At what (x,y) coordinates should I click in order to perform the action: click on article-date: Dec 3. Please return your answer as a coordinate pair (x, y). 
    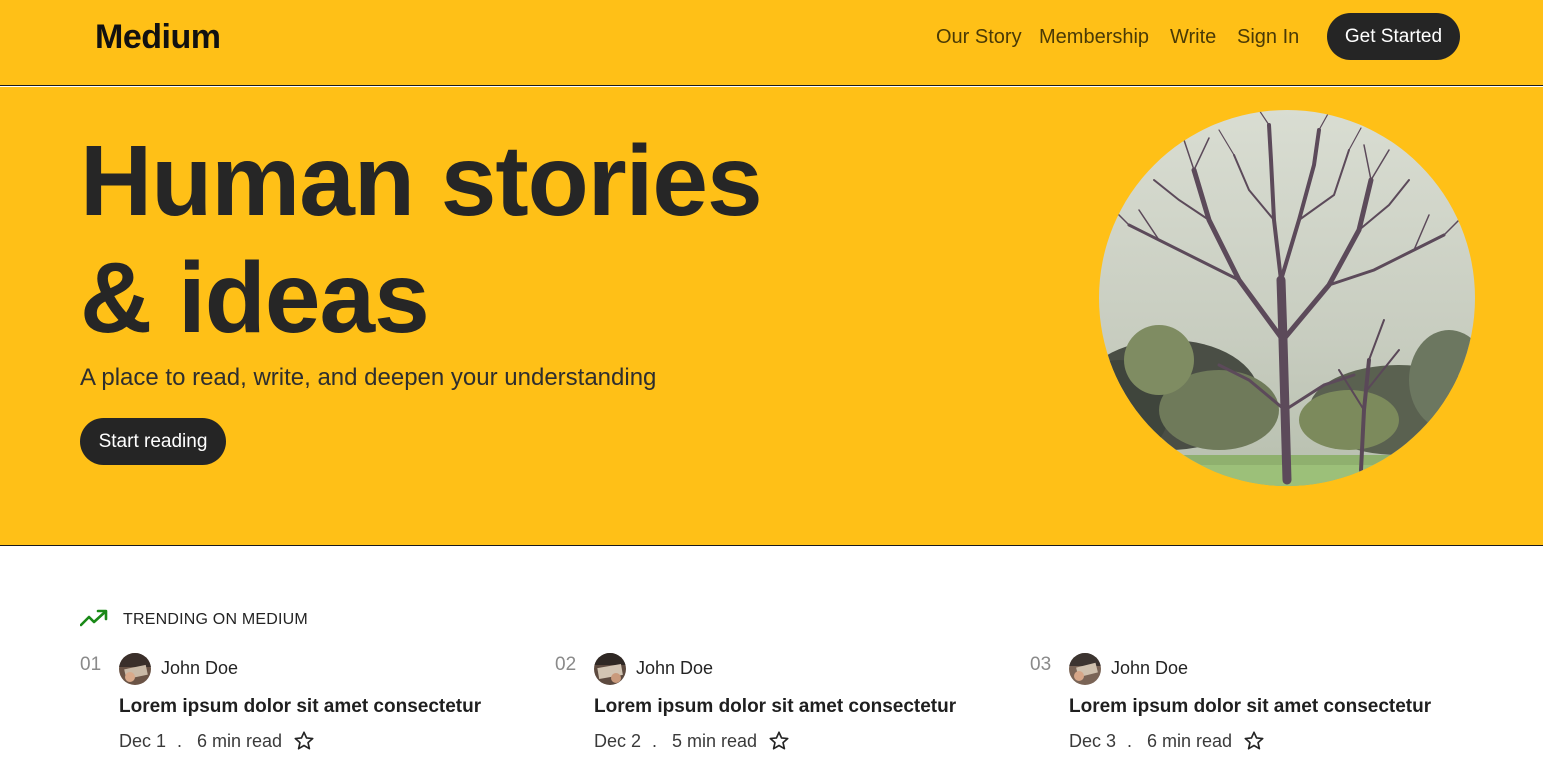
    Looking at the image, I should click on (1093, 741).